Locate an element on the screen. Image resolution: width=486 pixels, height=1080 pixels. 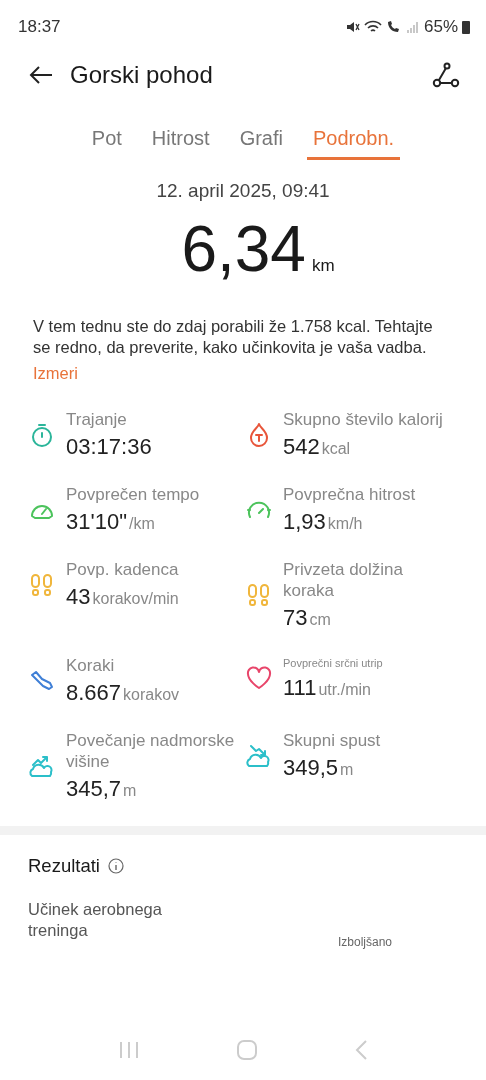
signal-icon is located at coordinates (412, 27).